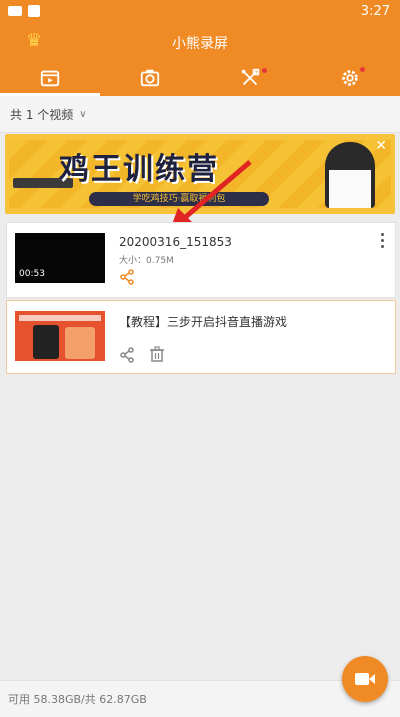 Image resolution: width=400 pixels, height=717 pixels. What do you see at coordinates (15, 11) in the screenshot?
I see `video-notification-icon` at bounding box center [15, 11].